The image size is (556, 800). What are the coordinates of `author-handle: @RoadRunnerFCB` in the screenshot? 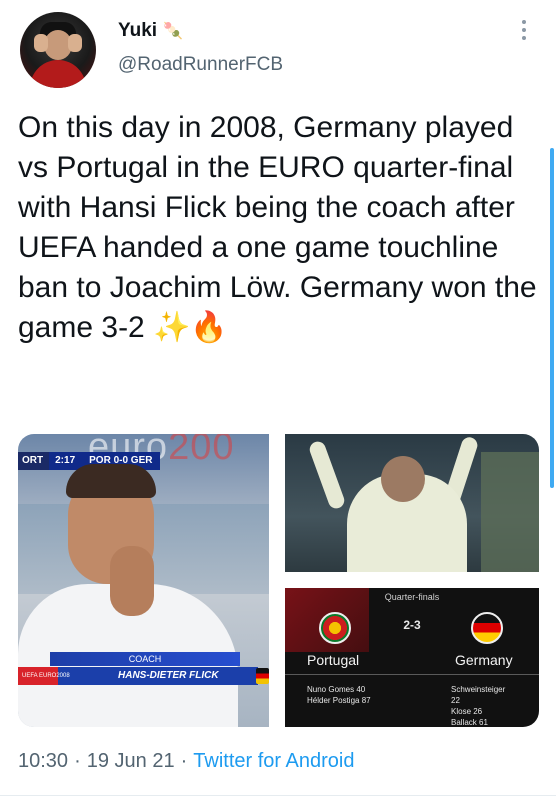 It's located at (200, 65).